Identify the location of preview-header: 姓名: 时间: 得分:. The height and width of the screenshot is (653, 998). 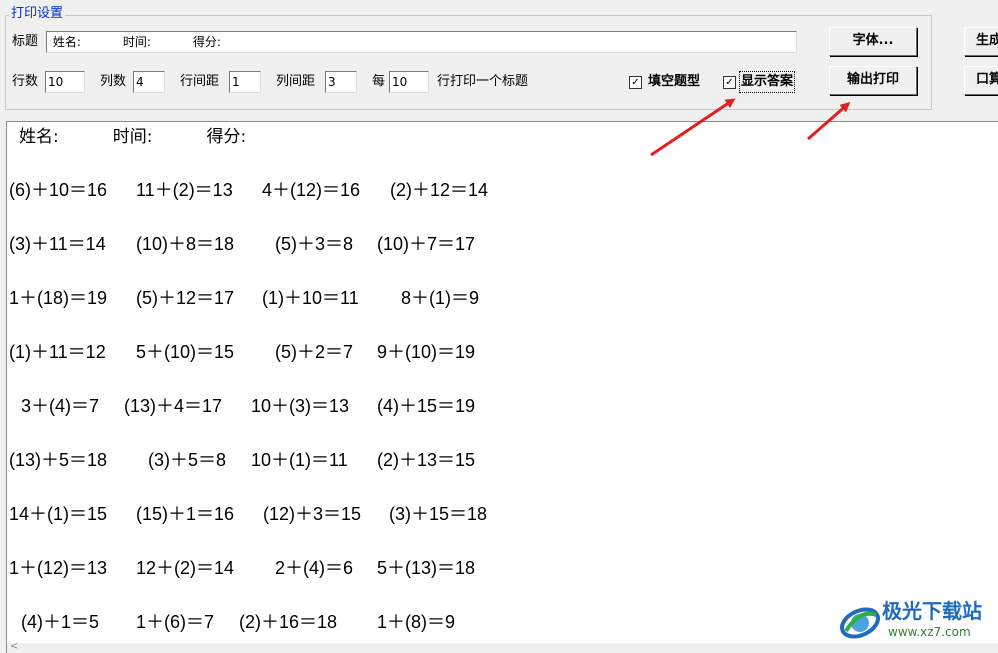
(133, 137).